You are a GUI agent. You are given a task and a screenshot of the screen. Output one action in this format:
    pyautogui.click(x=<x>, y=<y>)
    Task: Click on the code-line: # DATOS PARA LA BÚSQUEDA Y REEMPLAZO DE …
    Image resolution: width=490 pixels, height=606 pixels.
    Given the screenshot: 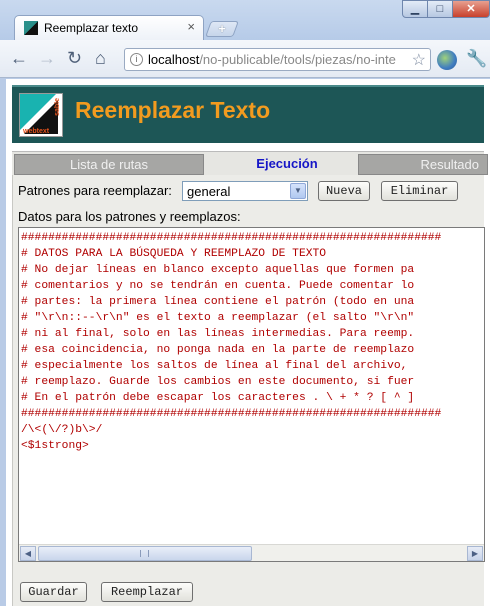 What is the action you would take?
    pyautogui.click(x=174, y=254)
    